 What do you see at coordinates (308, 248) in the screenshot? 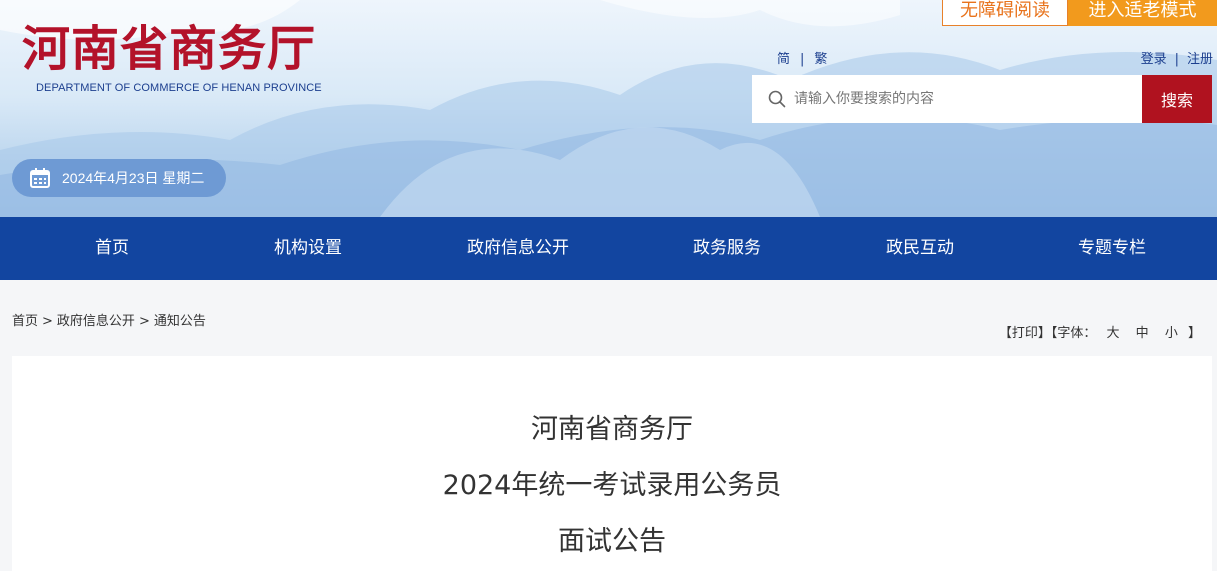
I see `nav-item-organization: 机构设置` at bounding box center [308, 248].